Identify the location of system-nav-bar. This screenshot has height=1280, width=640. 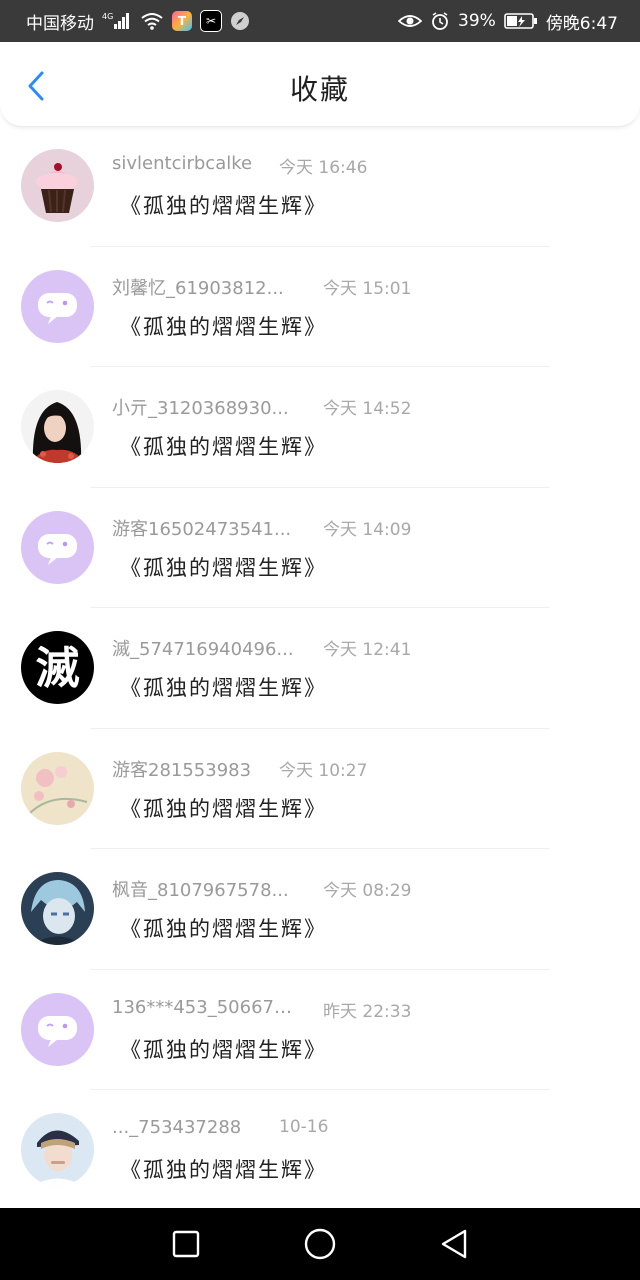
(320, 1244).